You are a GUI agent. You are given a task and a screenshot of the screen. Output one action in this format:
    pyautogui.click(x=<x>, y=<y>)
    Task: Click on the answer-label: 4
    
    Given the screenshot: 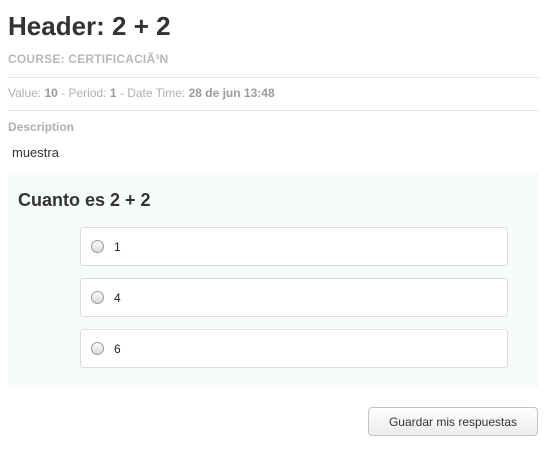 What is the action you would take?
    pyautogui.click(x=117, y=298)
    